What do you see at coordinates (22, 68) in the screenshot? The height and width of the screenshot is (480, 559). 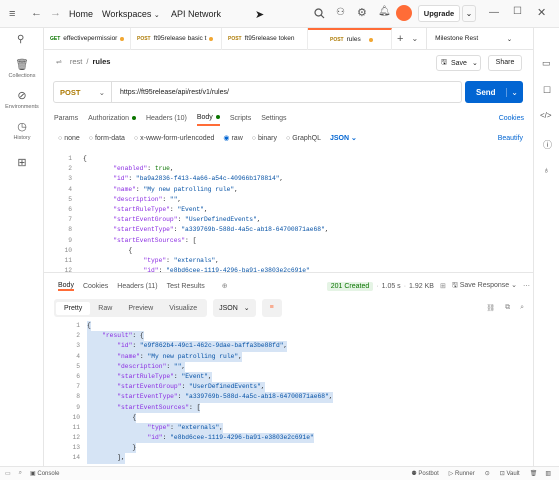 I see `nav-collections: 🗑︎ Collections` at bounding box center [22, 68].